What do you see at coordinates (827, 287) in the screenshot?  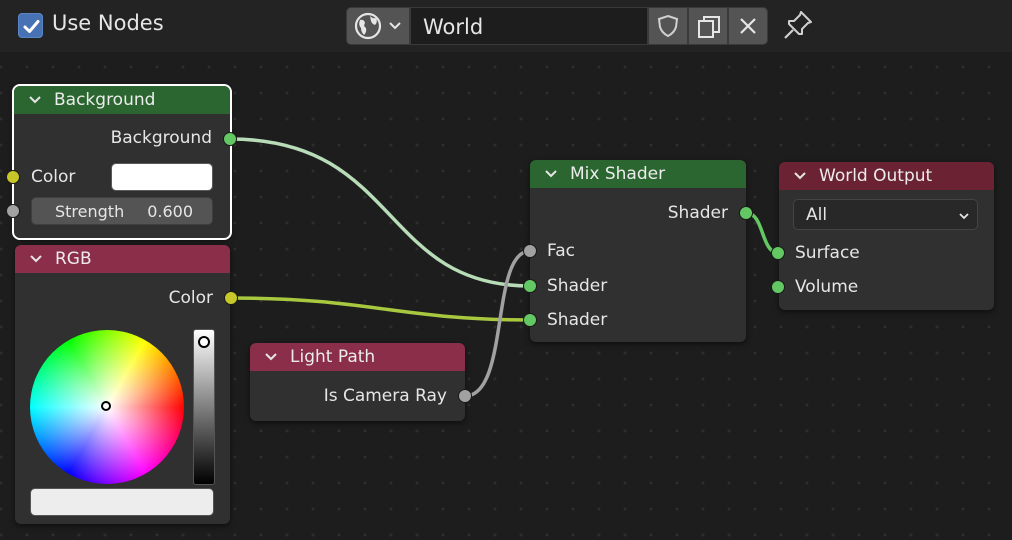 I see `volume-input-label: Volume` at bounding box center [827, 287].